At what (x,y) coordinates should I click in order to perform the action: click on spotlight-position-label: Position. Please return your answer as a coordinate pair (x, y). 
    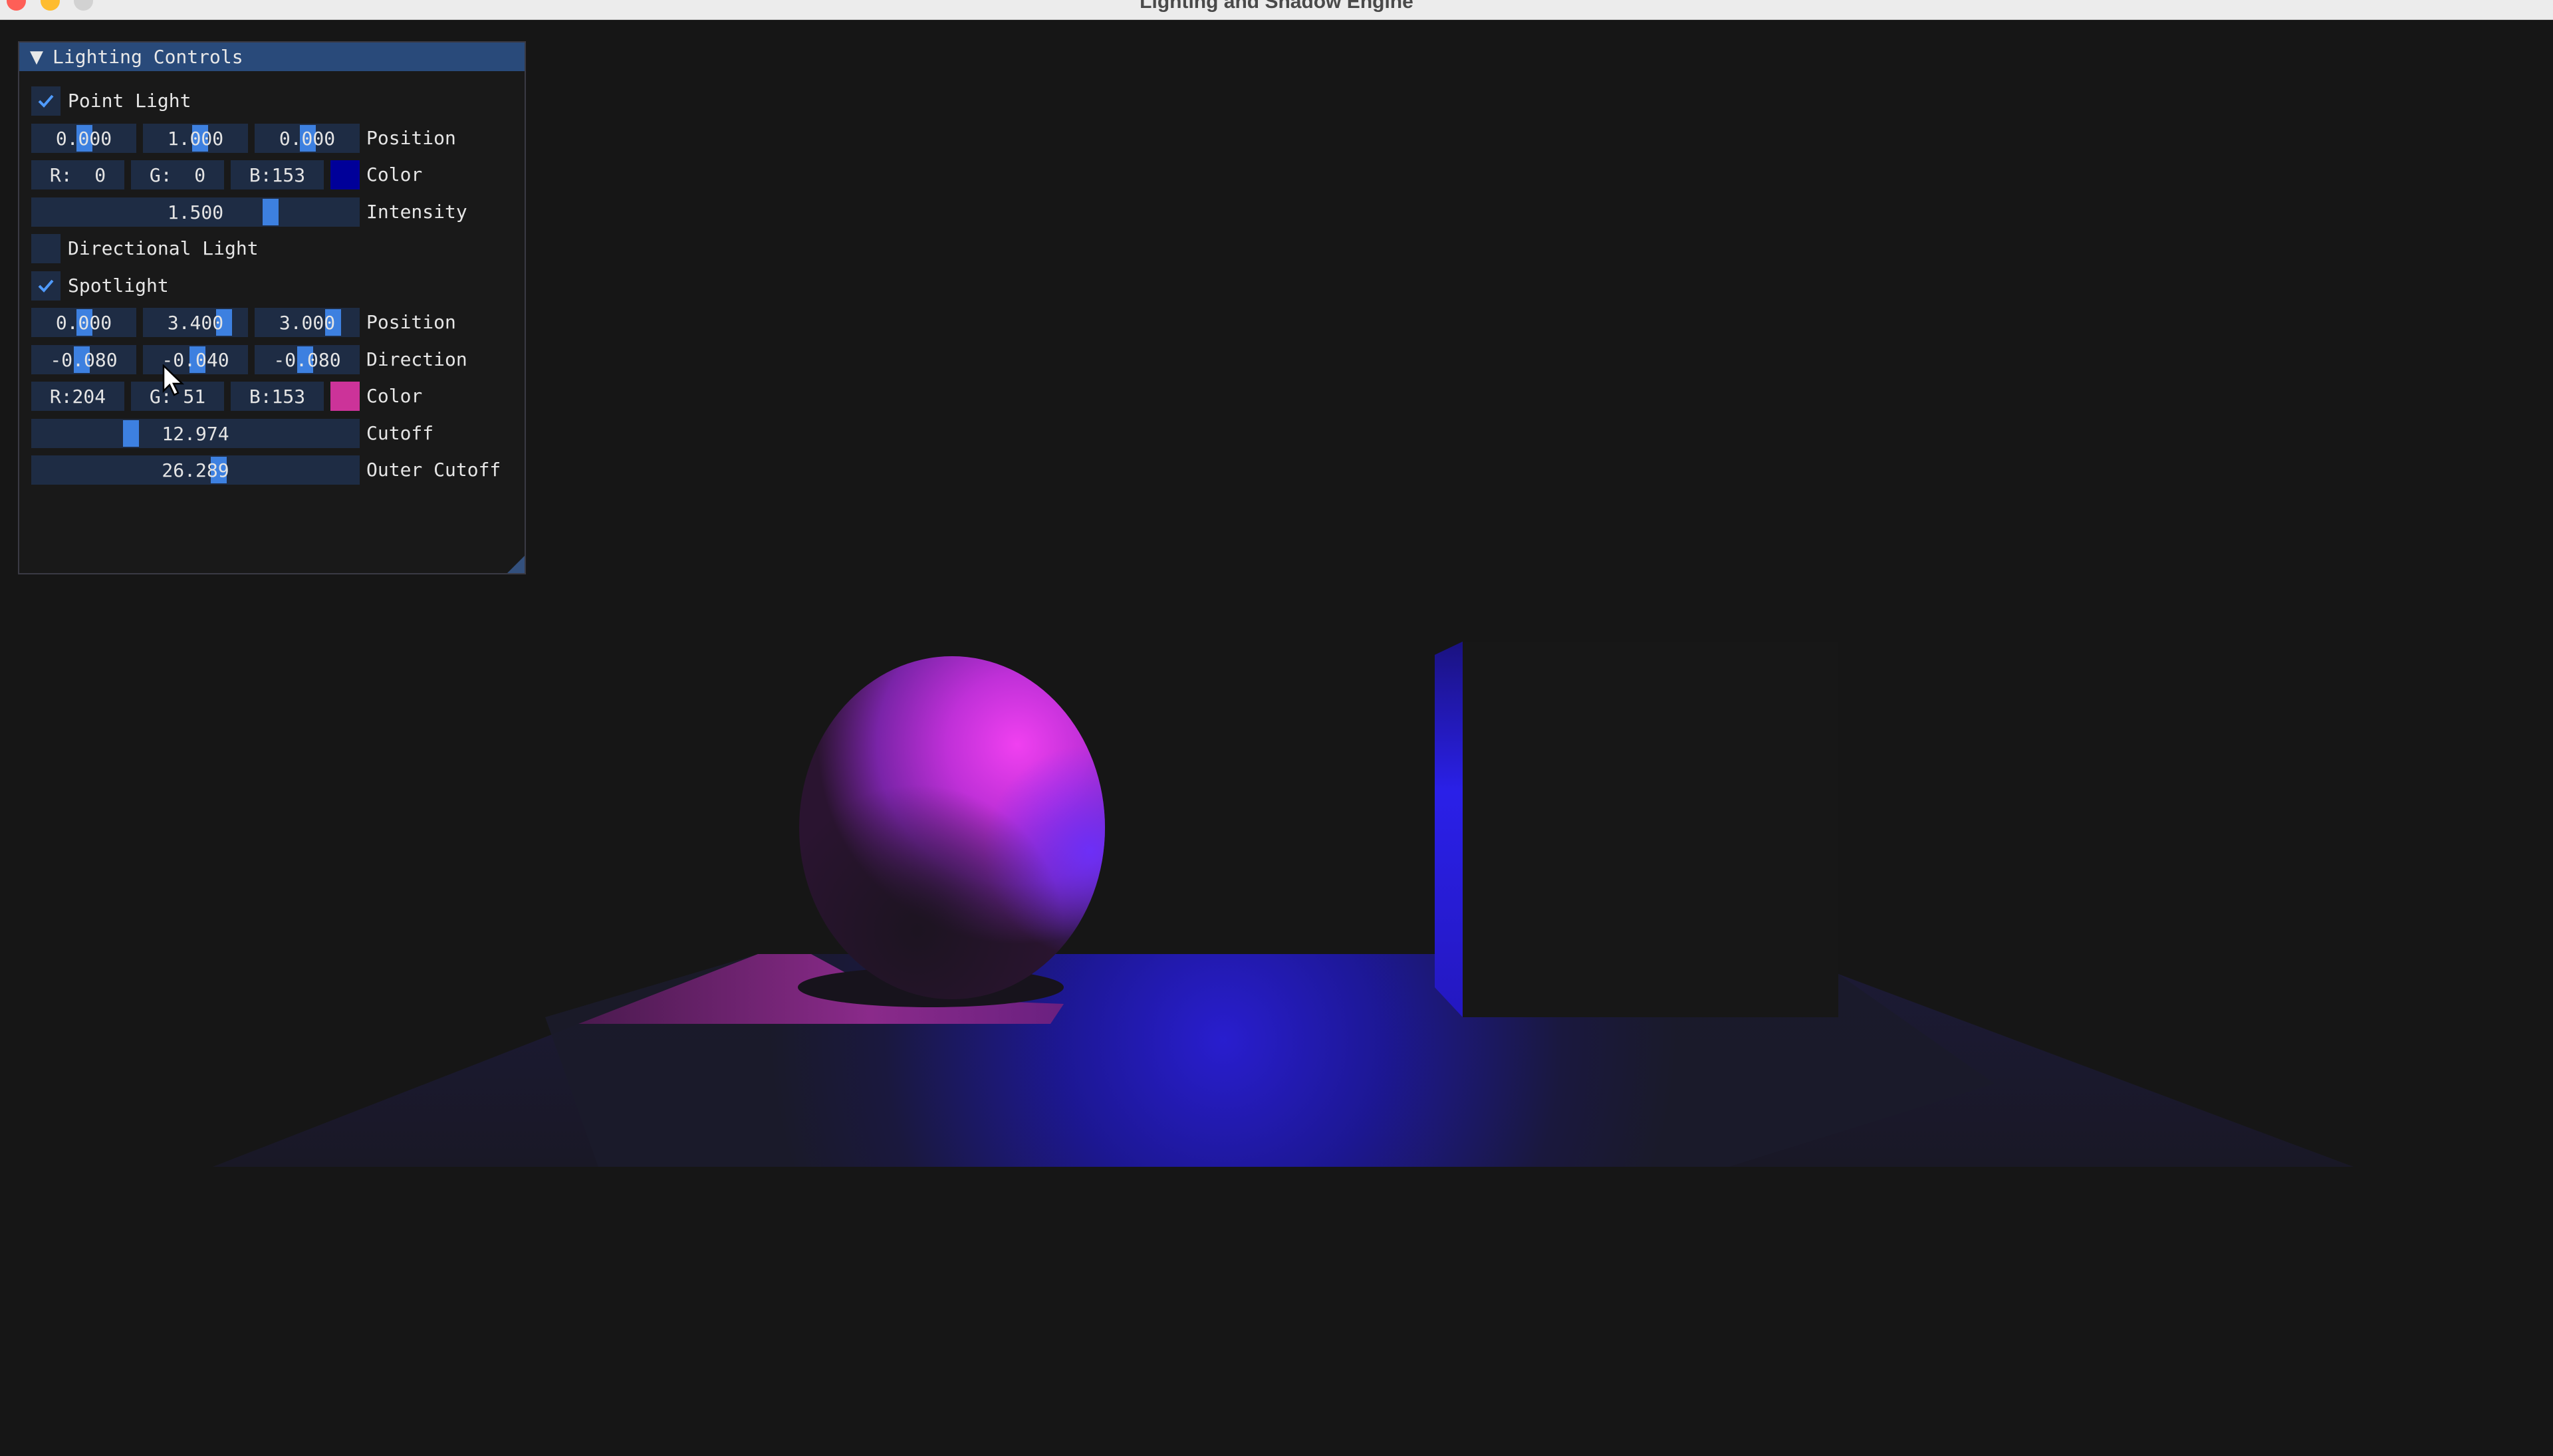
    Looking at the image, I should click on (411, 322).